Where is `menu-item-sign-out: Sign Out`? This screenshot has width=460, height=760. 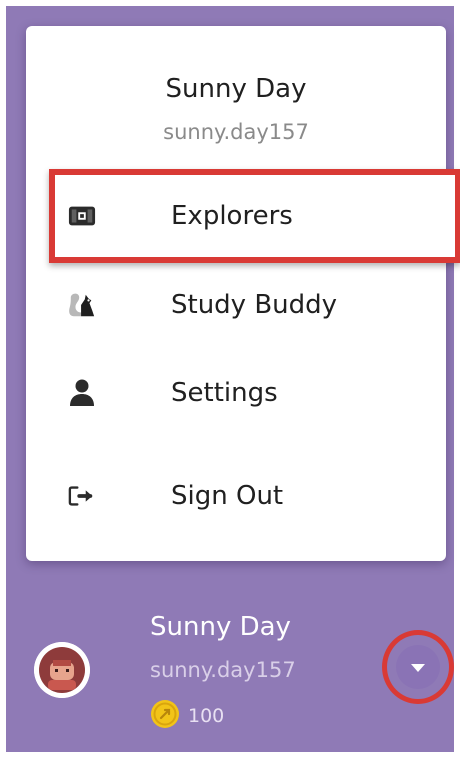 menu-item-sign-out: Sign Out is located at coordinates (236, 496).